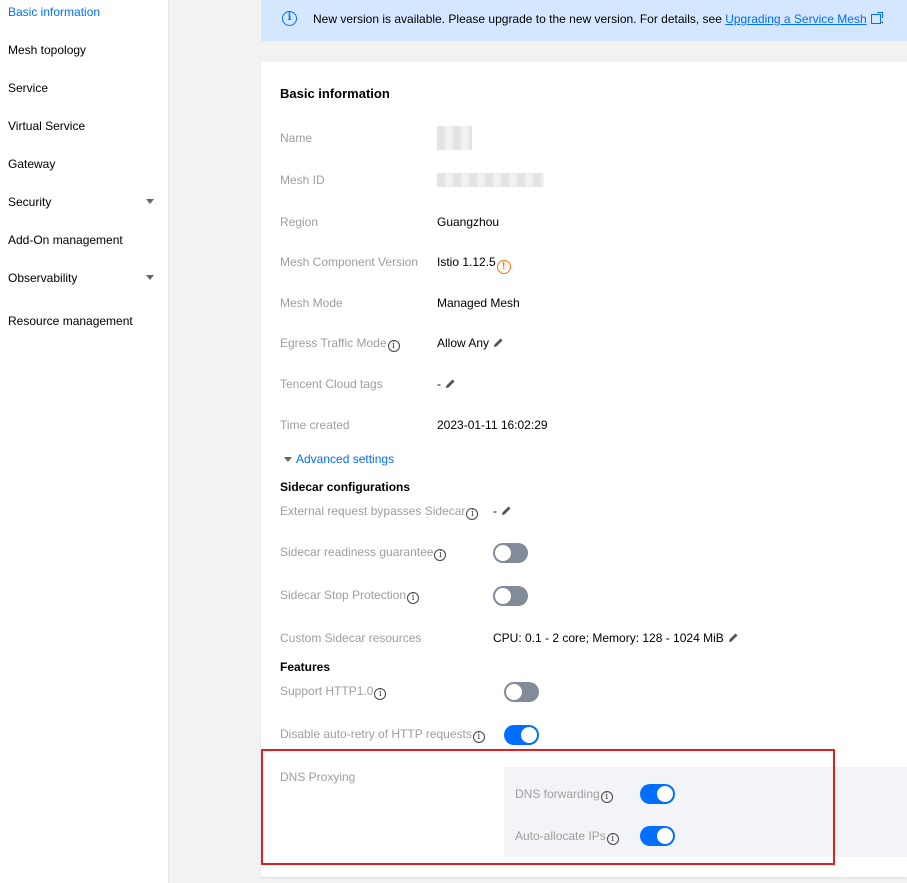 This screenshot has width=907, height=883. What do you see at coordinates (470, 343) in the screenshot?
I see `egress-value: Allow Any` at bounding box center [470, 343].